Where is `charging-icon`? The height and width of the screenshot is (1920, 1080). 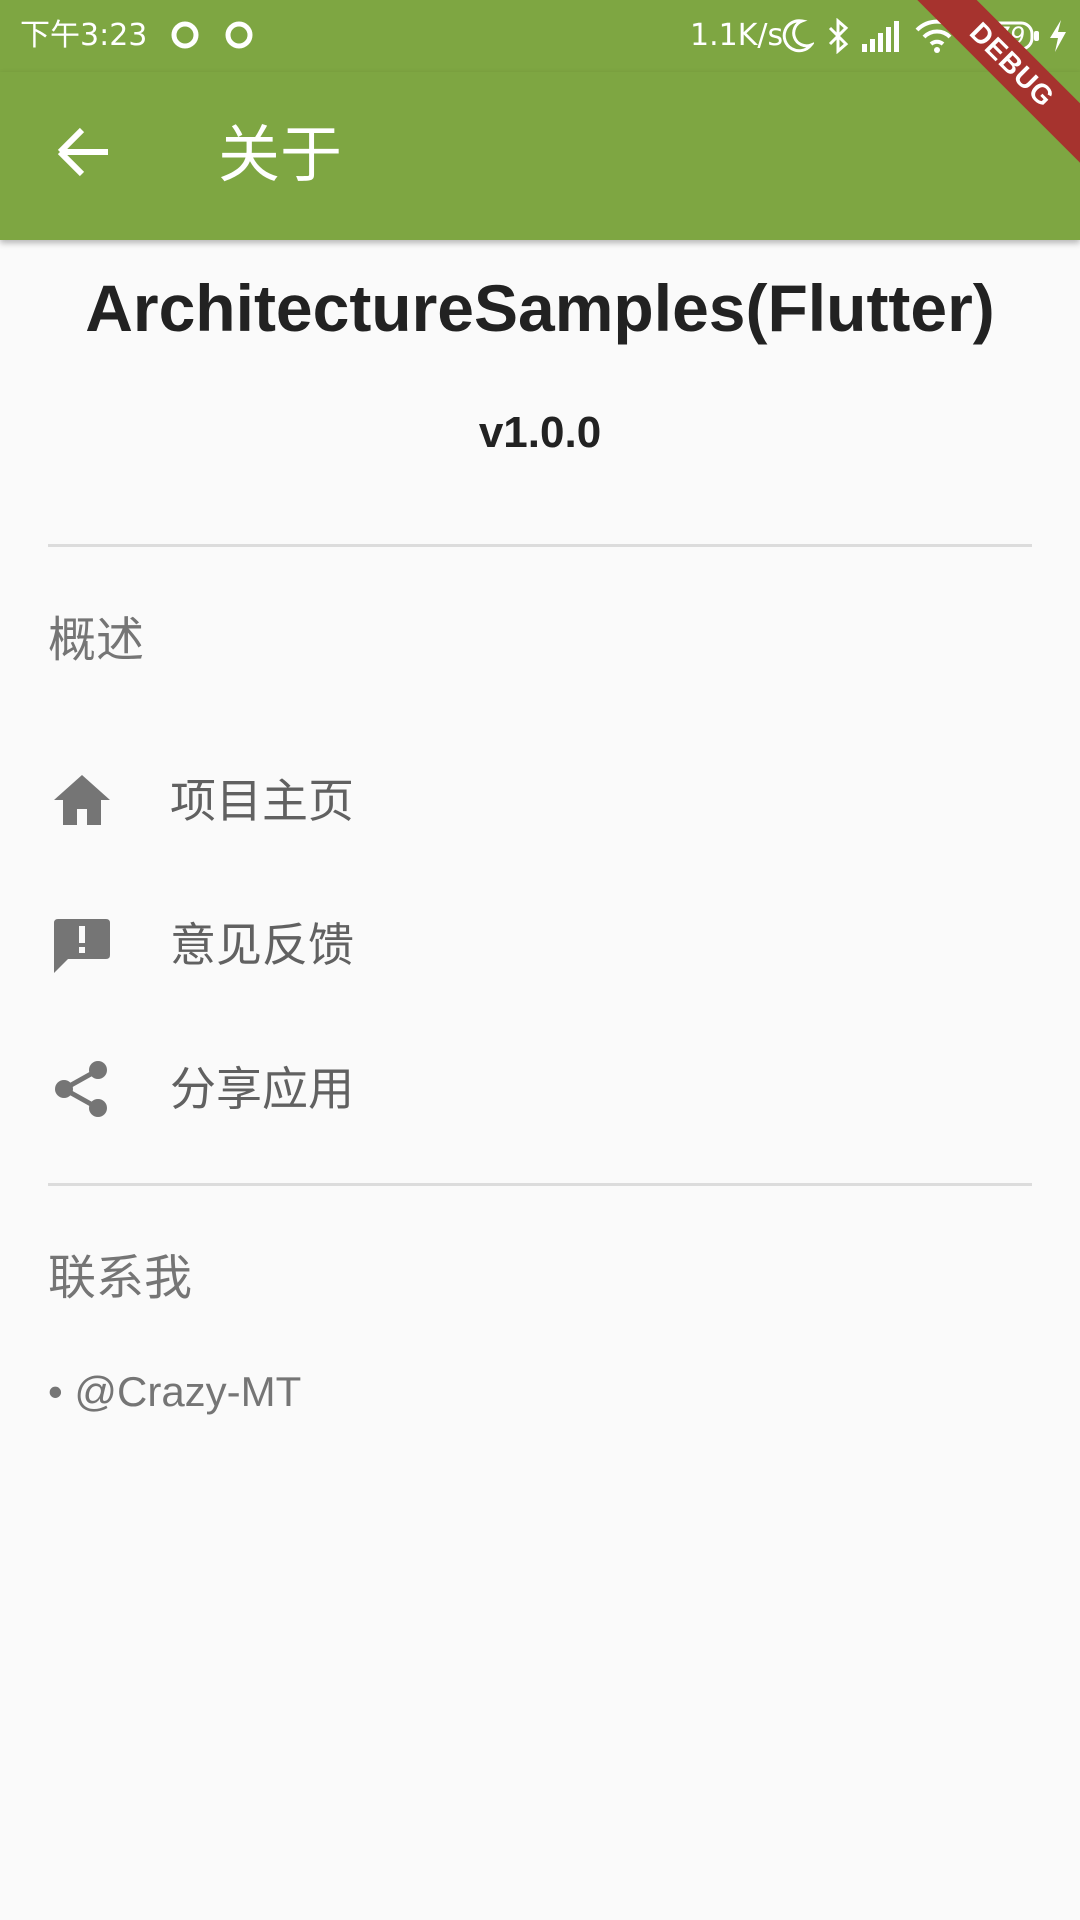 charging-icon is located at coordinates (1058, 36).